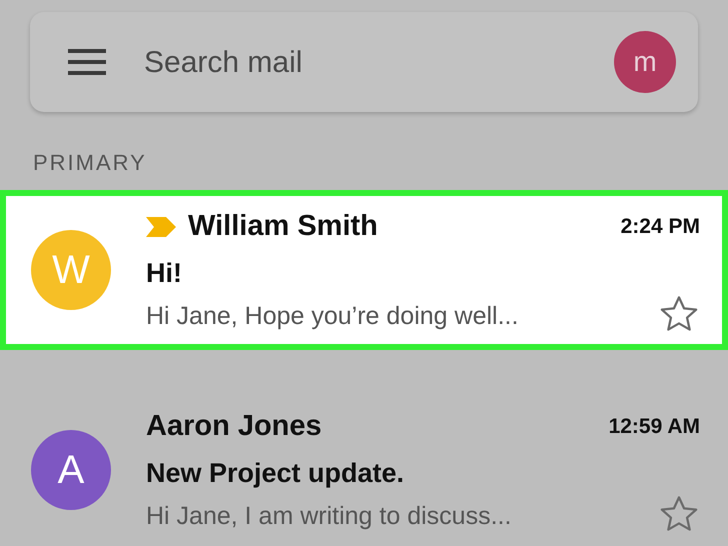  Describe the element at coordinates (87, 62) in the screenshot. I see `menu-icon` at that location.